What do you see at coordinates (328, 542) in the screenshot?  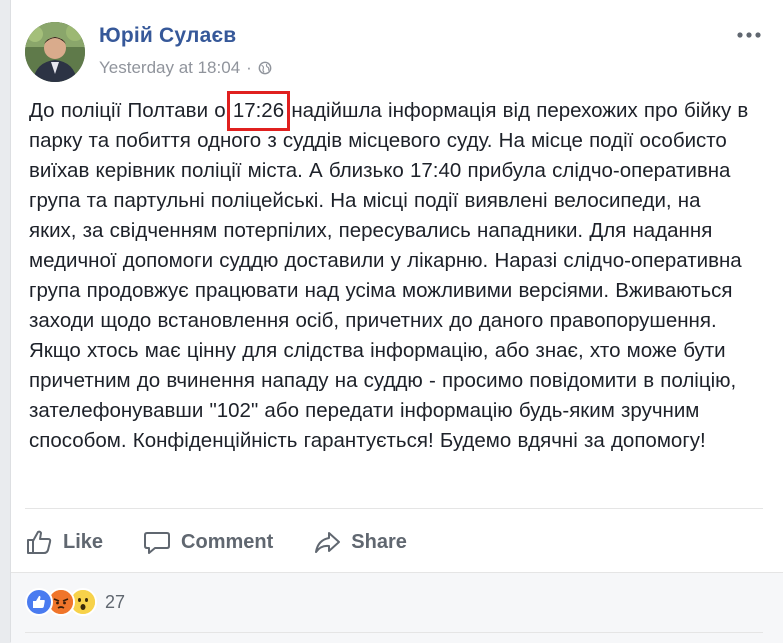 I see `share-arrow-icon` at bounding box center [328, 542].